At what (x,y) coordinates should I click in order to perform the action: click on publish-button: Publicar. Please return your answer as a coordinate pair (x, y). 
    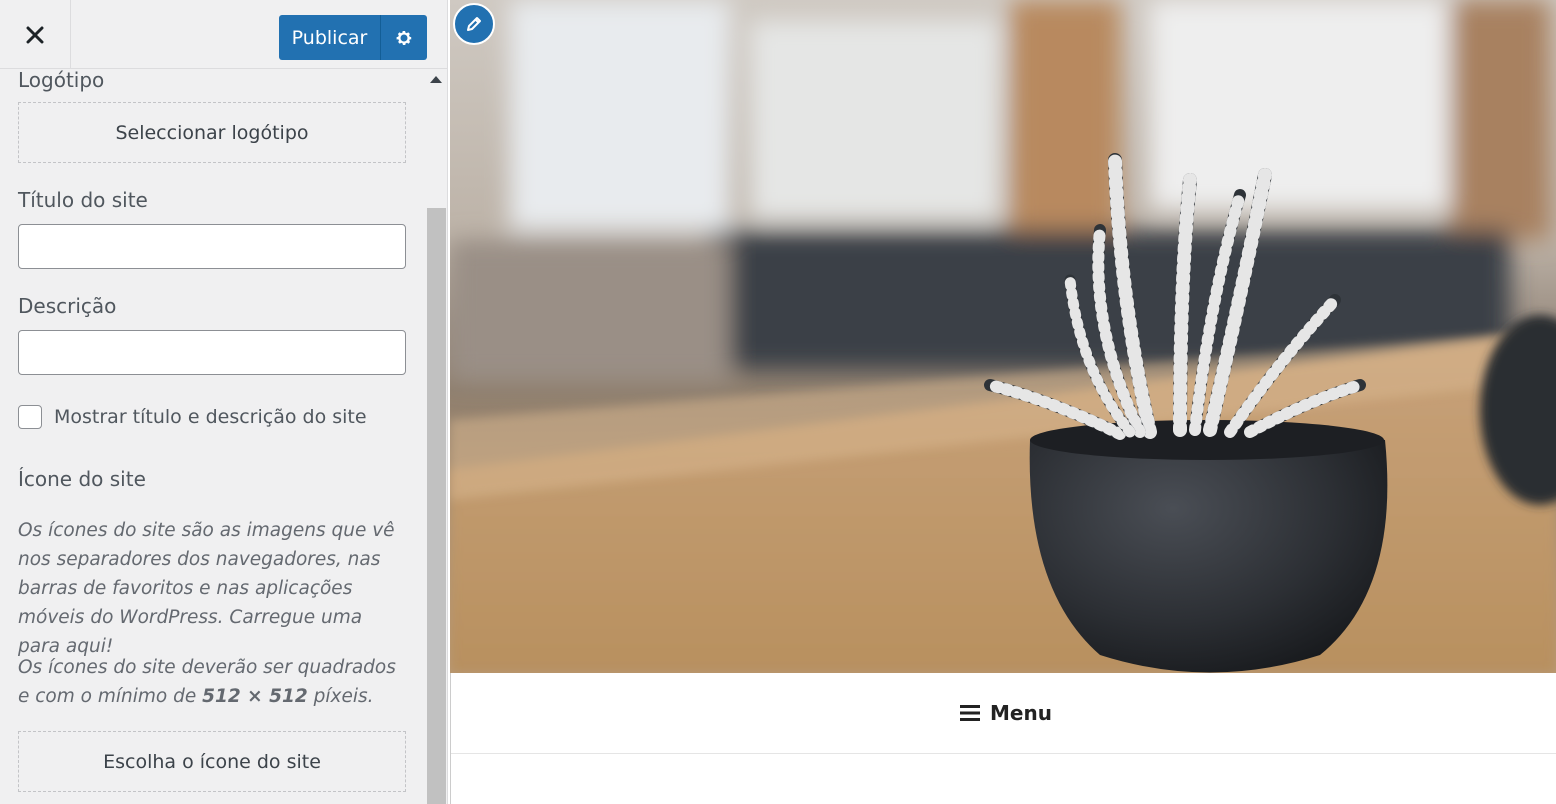
    Looking at the image, I should click on (329, 37).